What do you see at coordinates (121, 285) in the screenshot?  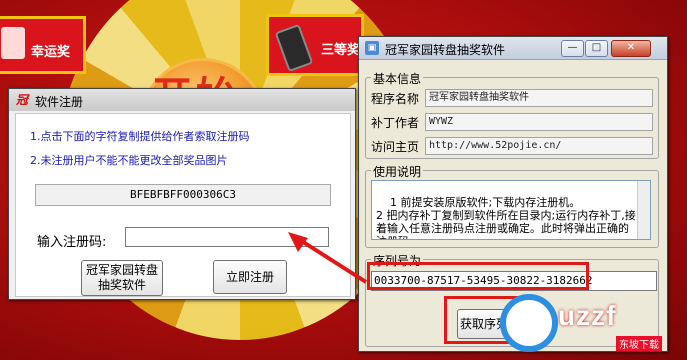 I see `program-button-line-2: 抽奖软件` at bounding box center [121, 285].